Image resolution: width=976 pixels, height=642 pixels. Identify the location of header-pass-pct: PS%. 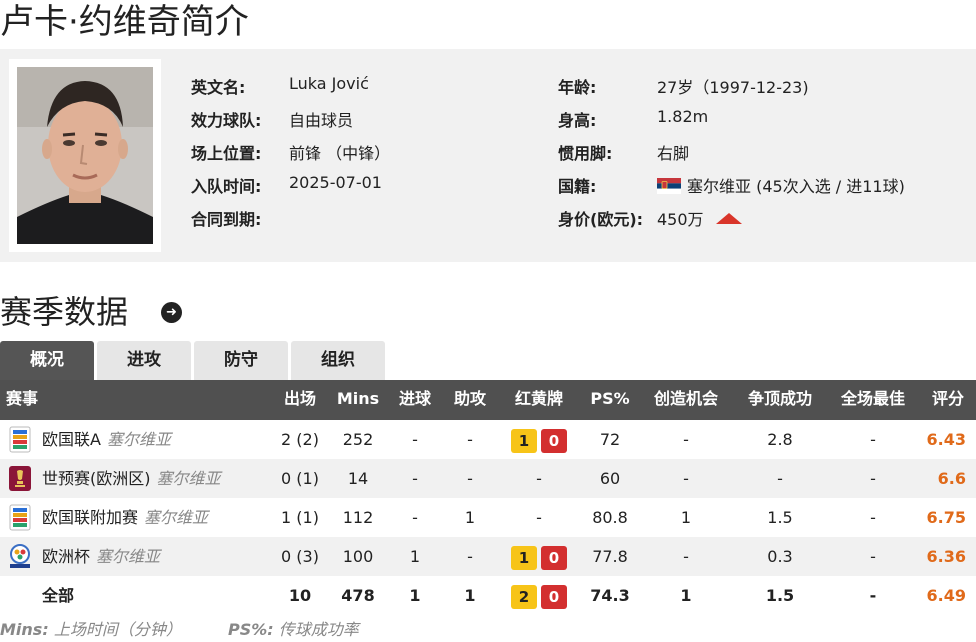
(610, 400).